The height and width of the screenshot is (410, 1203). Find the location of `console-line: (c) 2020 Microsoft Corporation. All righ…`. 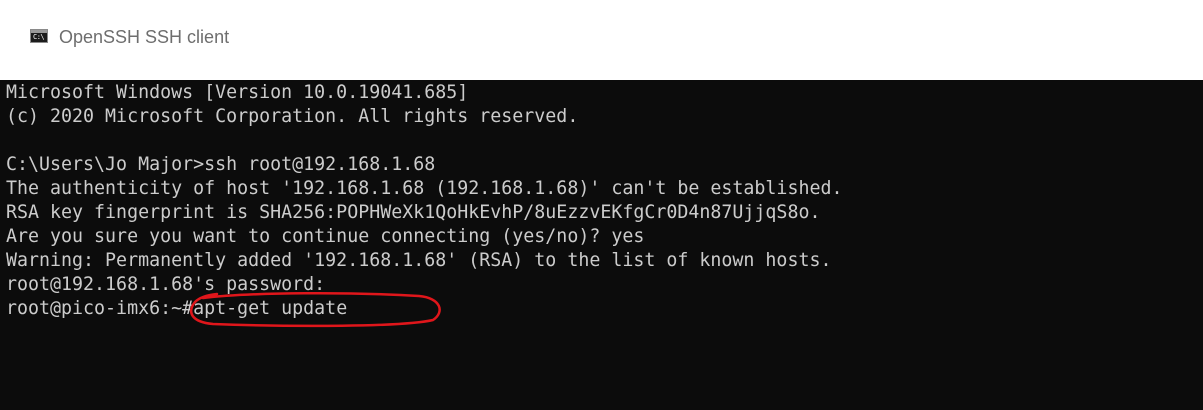

console-line: (c) 2020 Microsoft Corporation. All righ… is located at coordinates (292, 116).